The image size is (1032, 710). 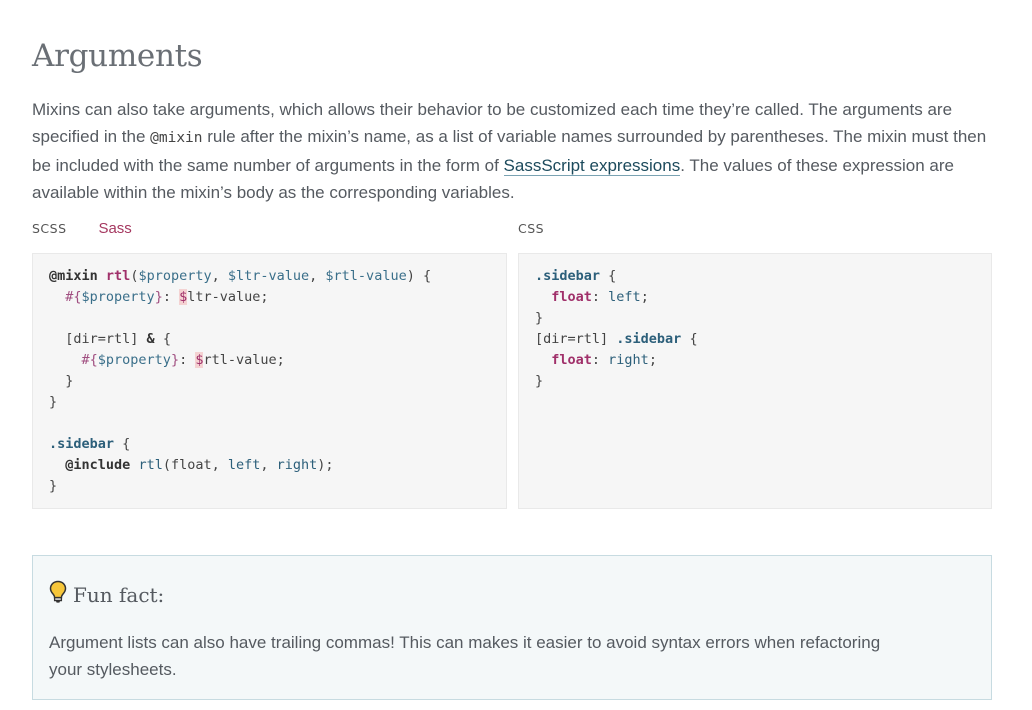 What do you see at coordinates (531, 228) in the screenshot?
I see `tab-css: CSS` at bounding box center [531, 228].